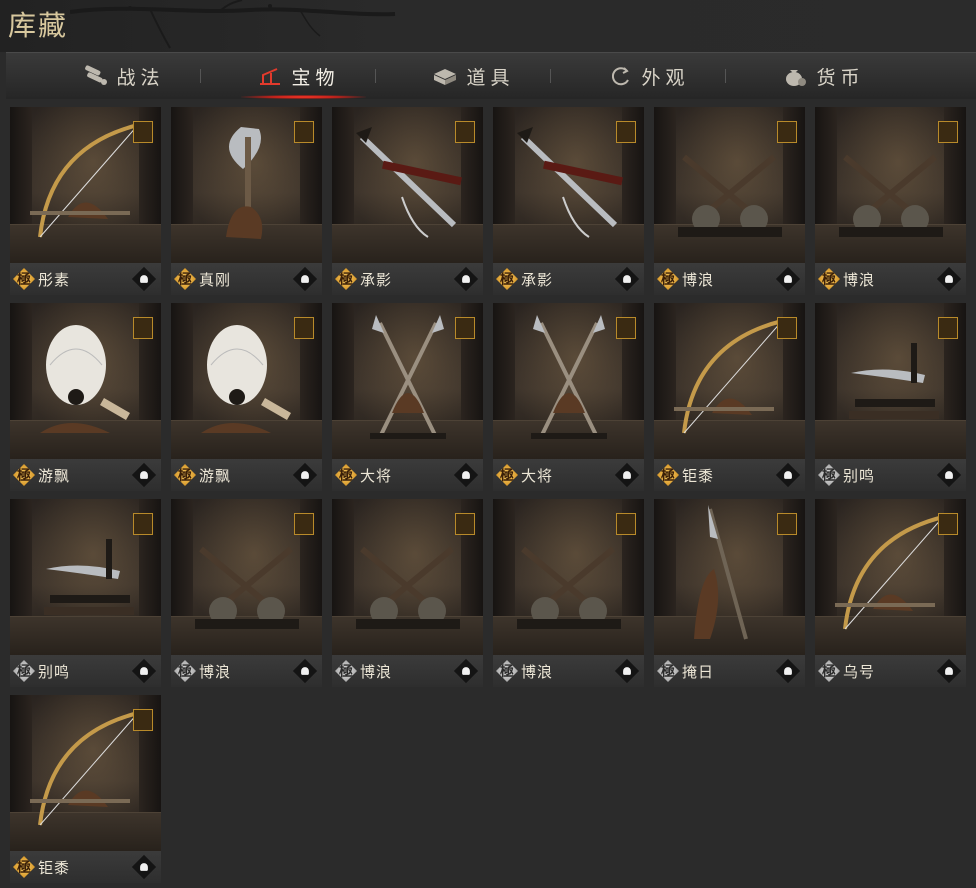 This screenshot has width=976, height=888. I want to click on treasure-name: 彤素, so click(54, 280).